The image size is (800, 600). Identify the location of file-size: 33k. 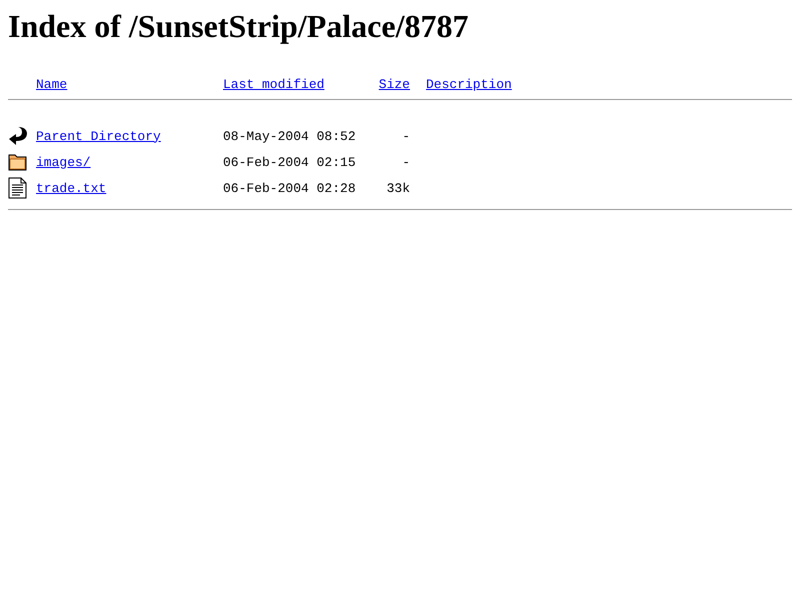
(398, 188).